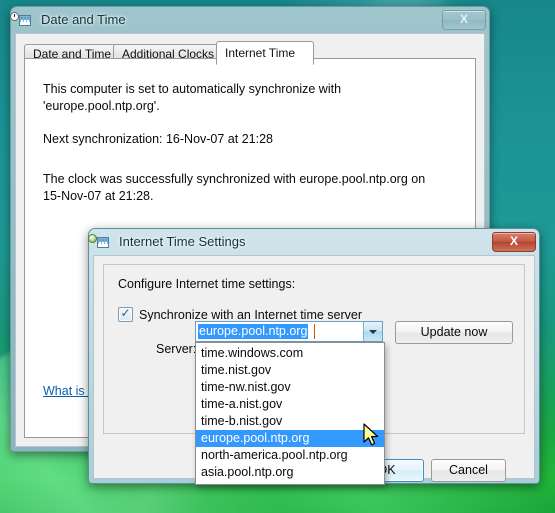  I want to click on dropdown-option: time.nist.gov, so click(290, 370).